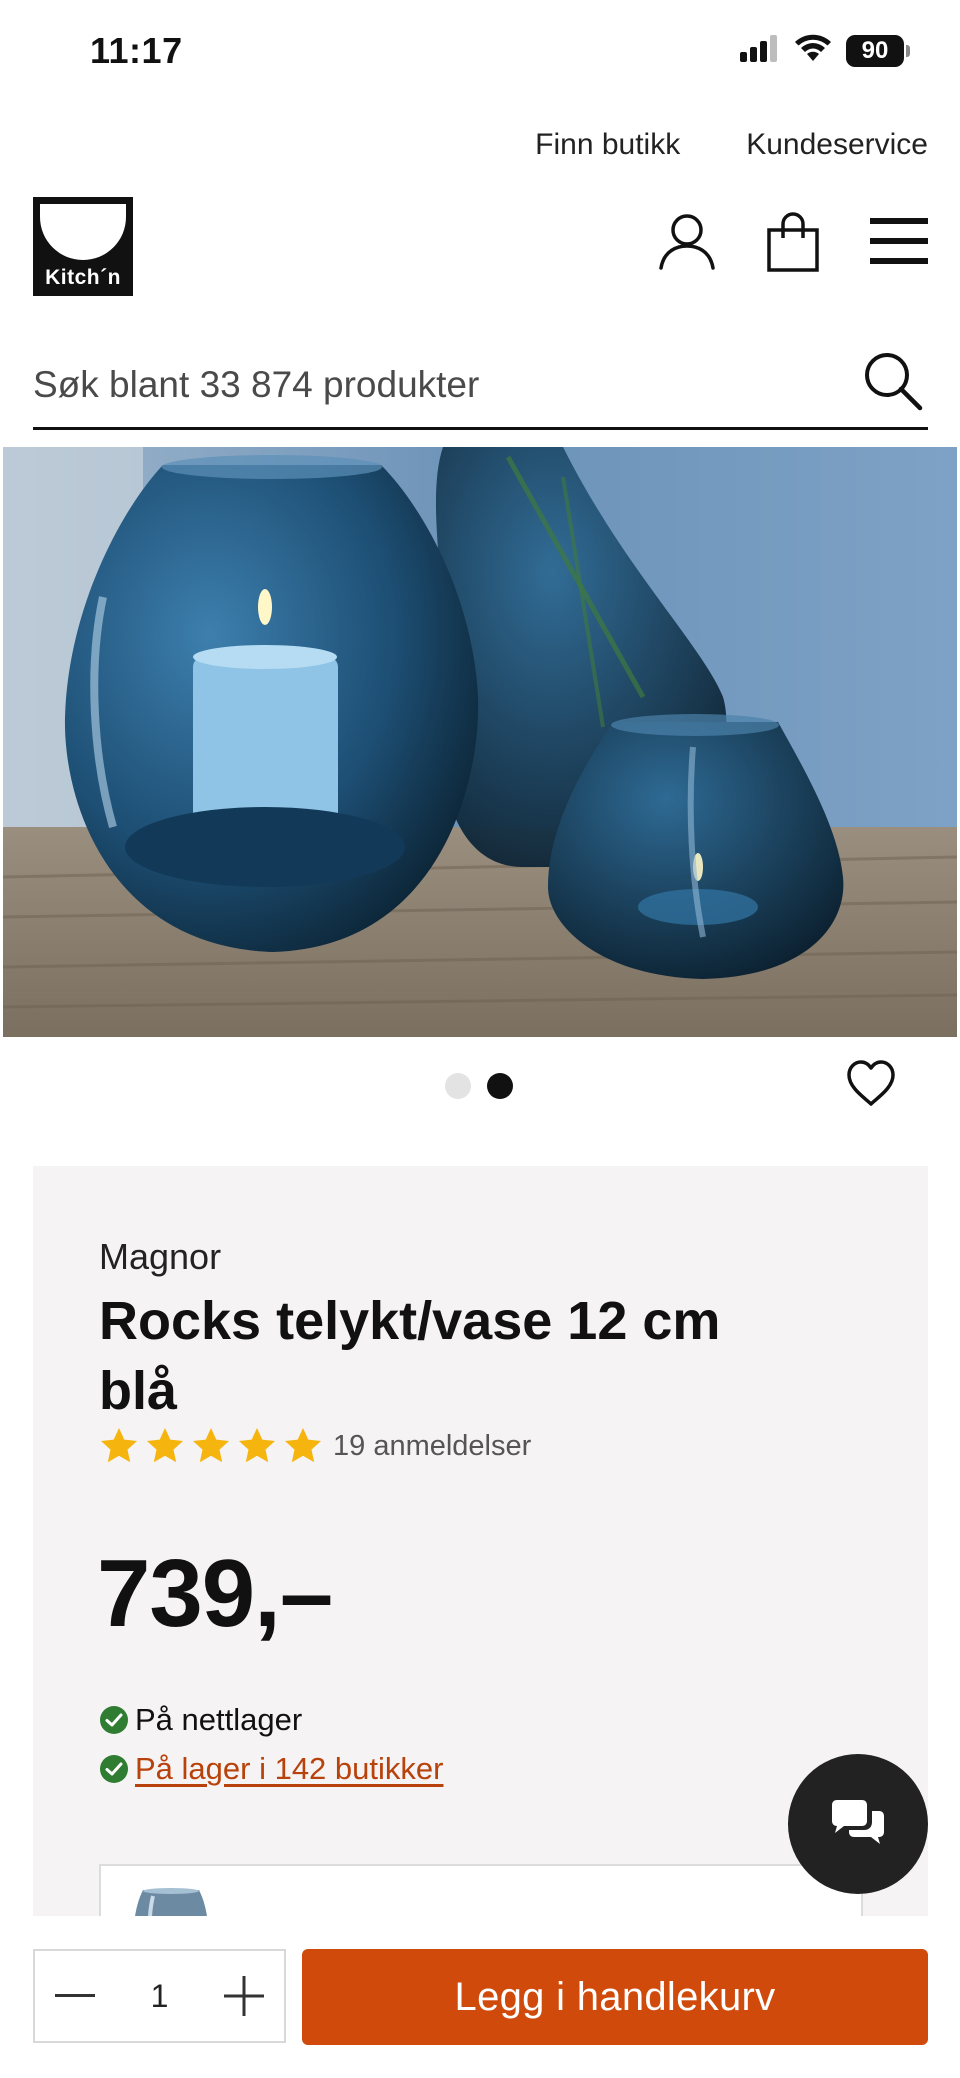  I want to click on stock-stores-link: På lager i 142 butikker, so click(289, 1769).